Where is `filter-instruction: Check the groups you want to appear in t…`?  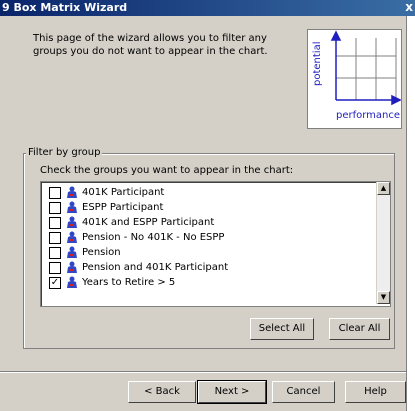
filter-instruction: Check the groups you want to appear in t… is located at coordinates (167, 170).